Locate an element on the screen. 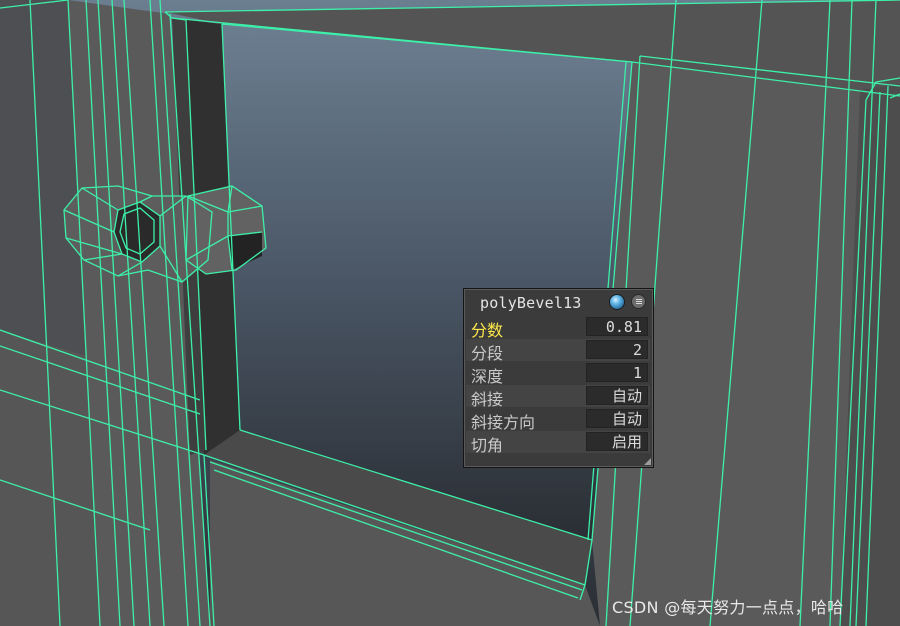 Image resolution: width=900 pixels, height=626 pixels. attr-value-field: 1 is located at coordinates (617, 372).